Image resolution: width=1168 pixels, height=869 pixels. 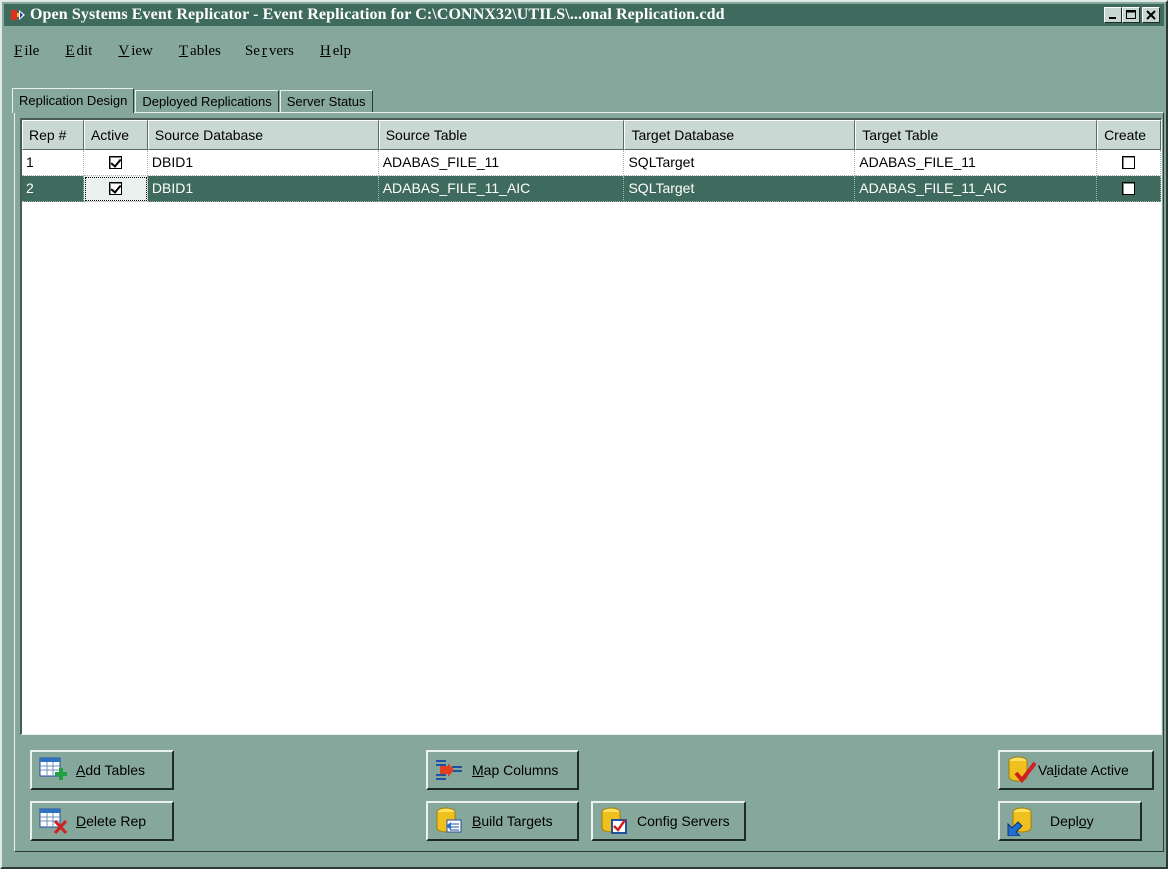 I want to click on column-header-target-database: Target Database, so click(x=740, y=135).